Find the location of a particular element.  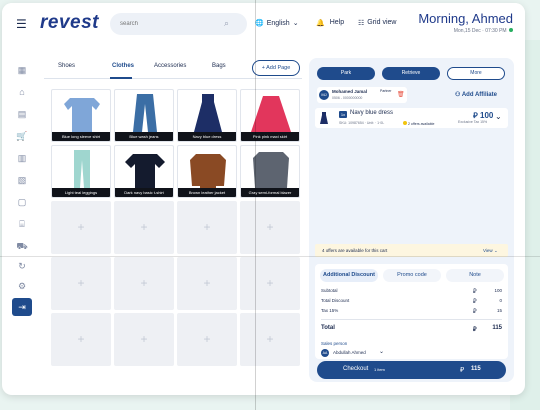

more-button: More is located at coordinates (476, 73).